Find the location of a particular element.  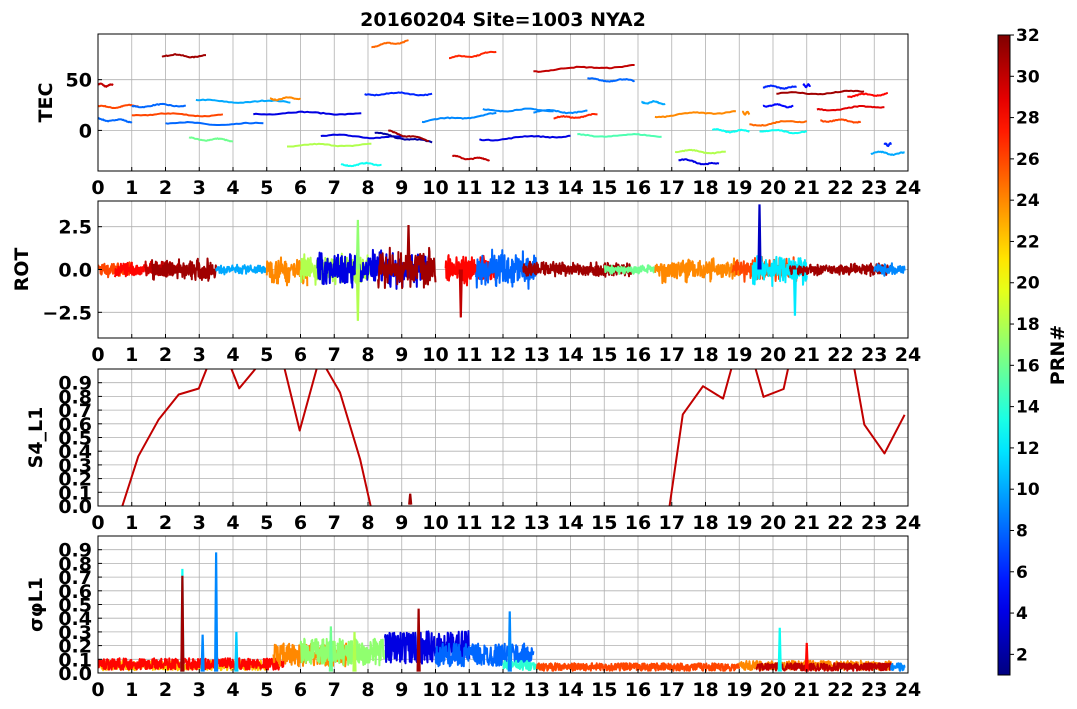

colorbar-gradient is located at coordinates (1004, 355).